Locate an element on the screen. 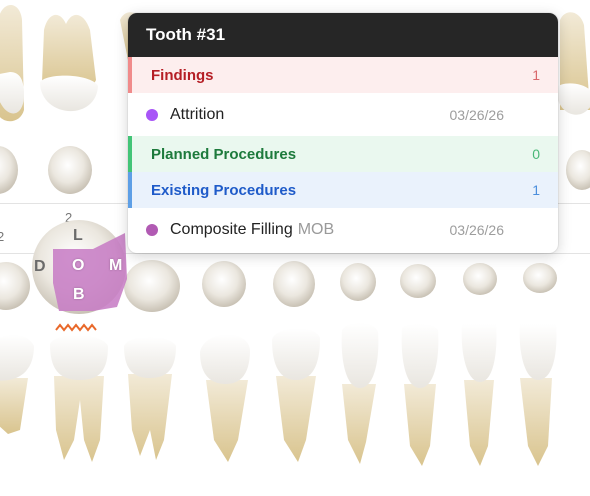 Image resolution: width=590 pixels, height=496 pixels. existing-date: 03/26/26 is located at coordinates (477, 229).